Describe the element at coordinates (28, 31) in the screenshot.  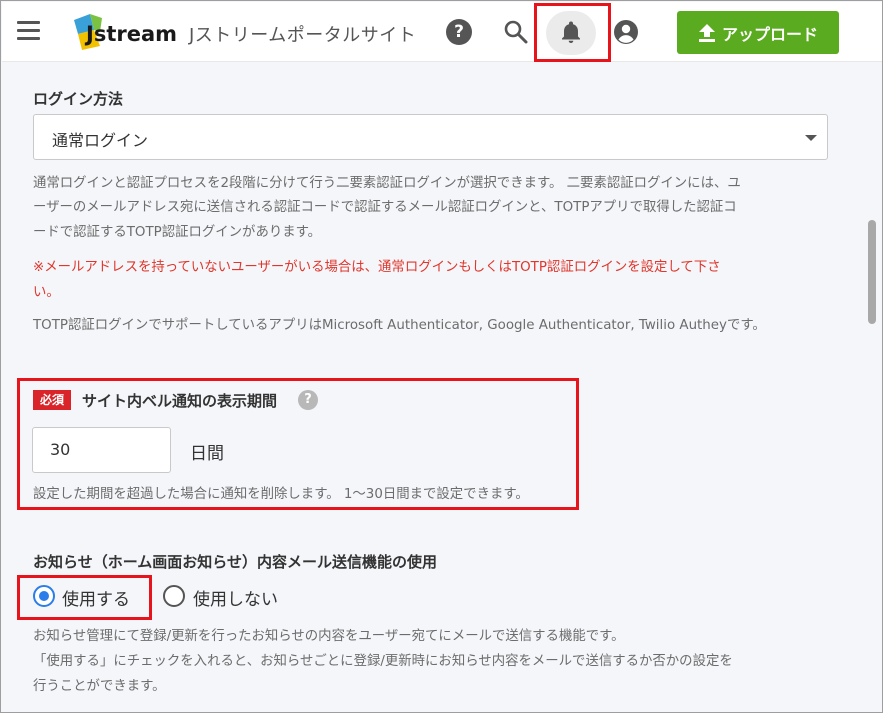
I see `menu-icon` at that location.